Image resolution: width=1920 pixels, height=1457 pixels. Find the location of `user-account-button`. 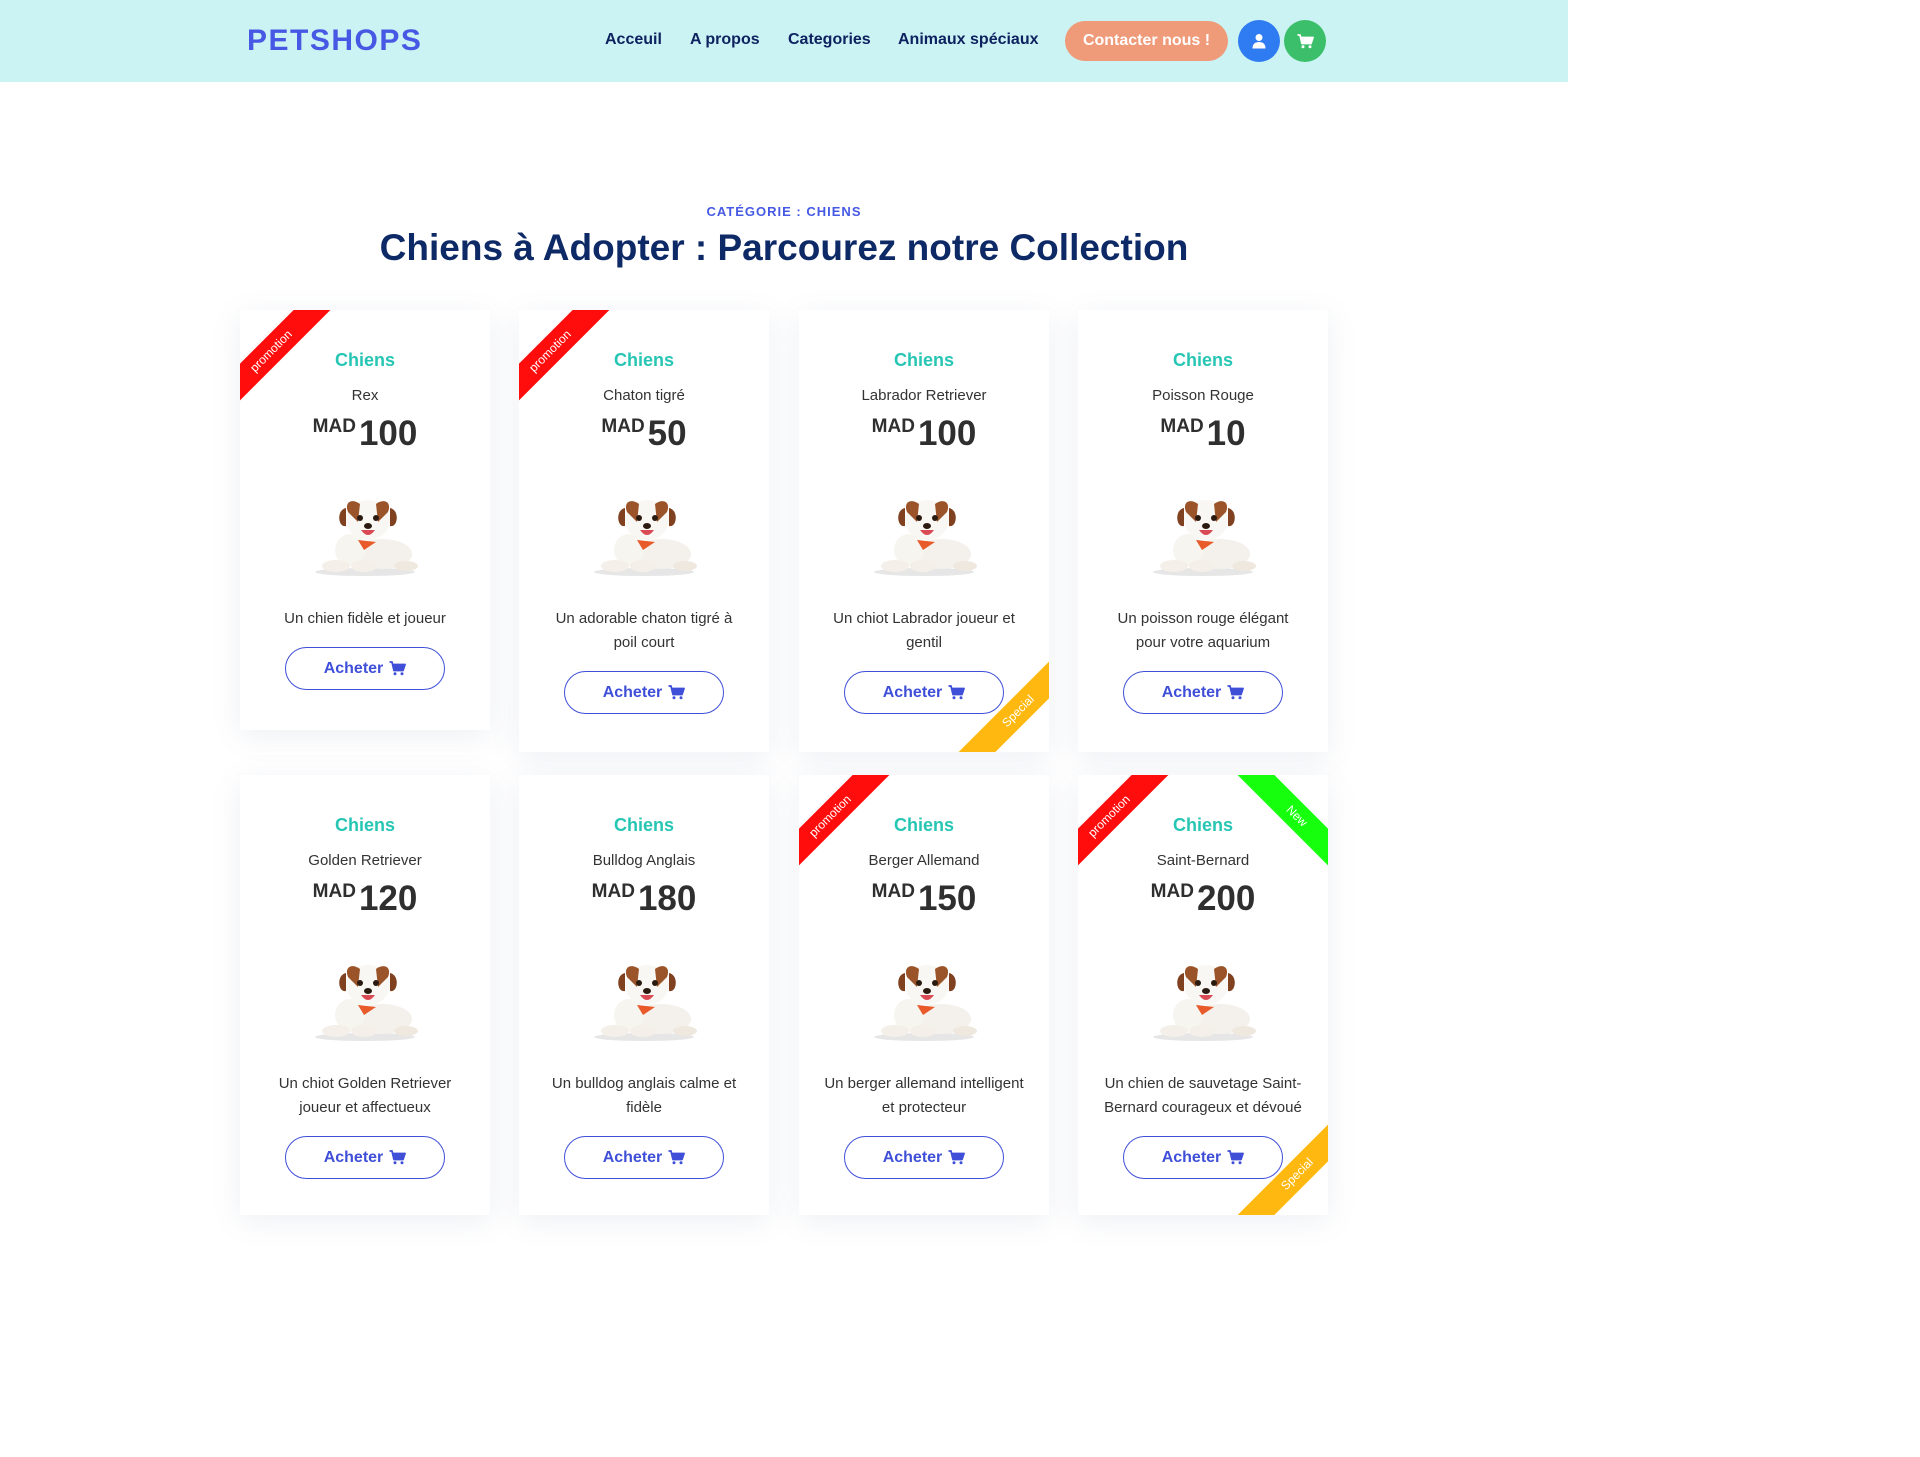

user-account-button is located at coordinates (1259, 41).